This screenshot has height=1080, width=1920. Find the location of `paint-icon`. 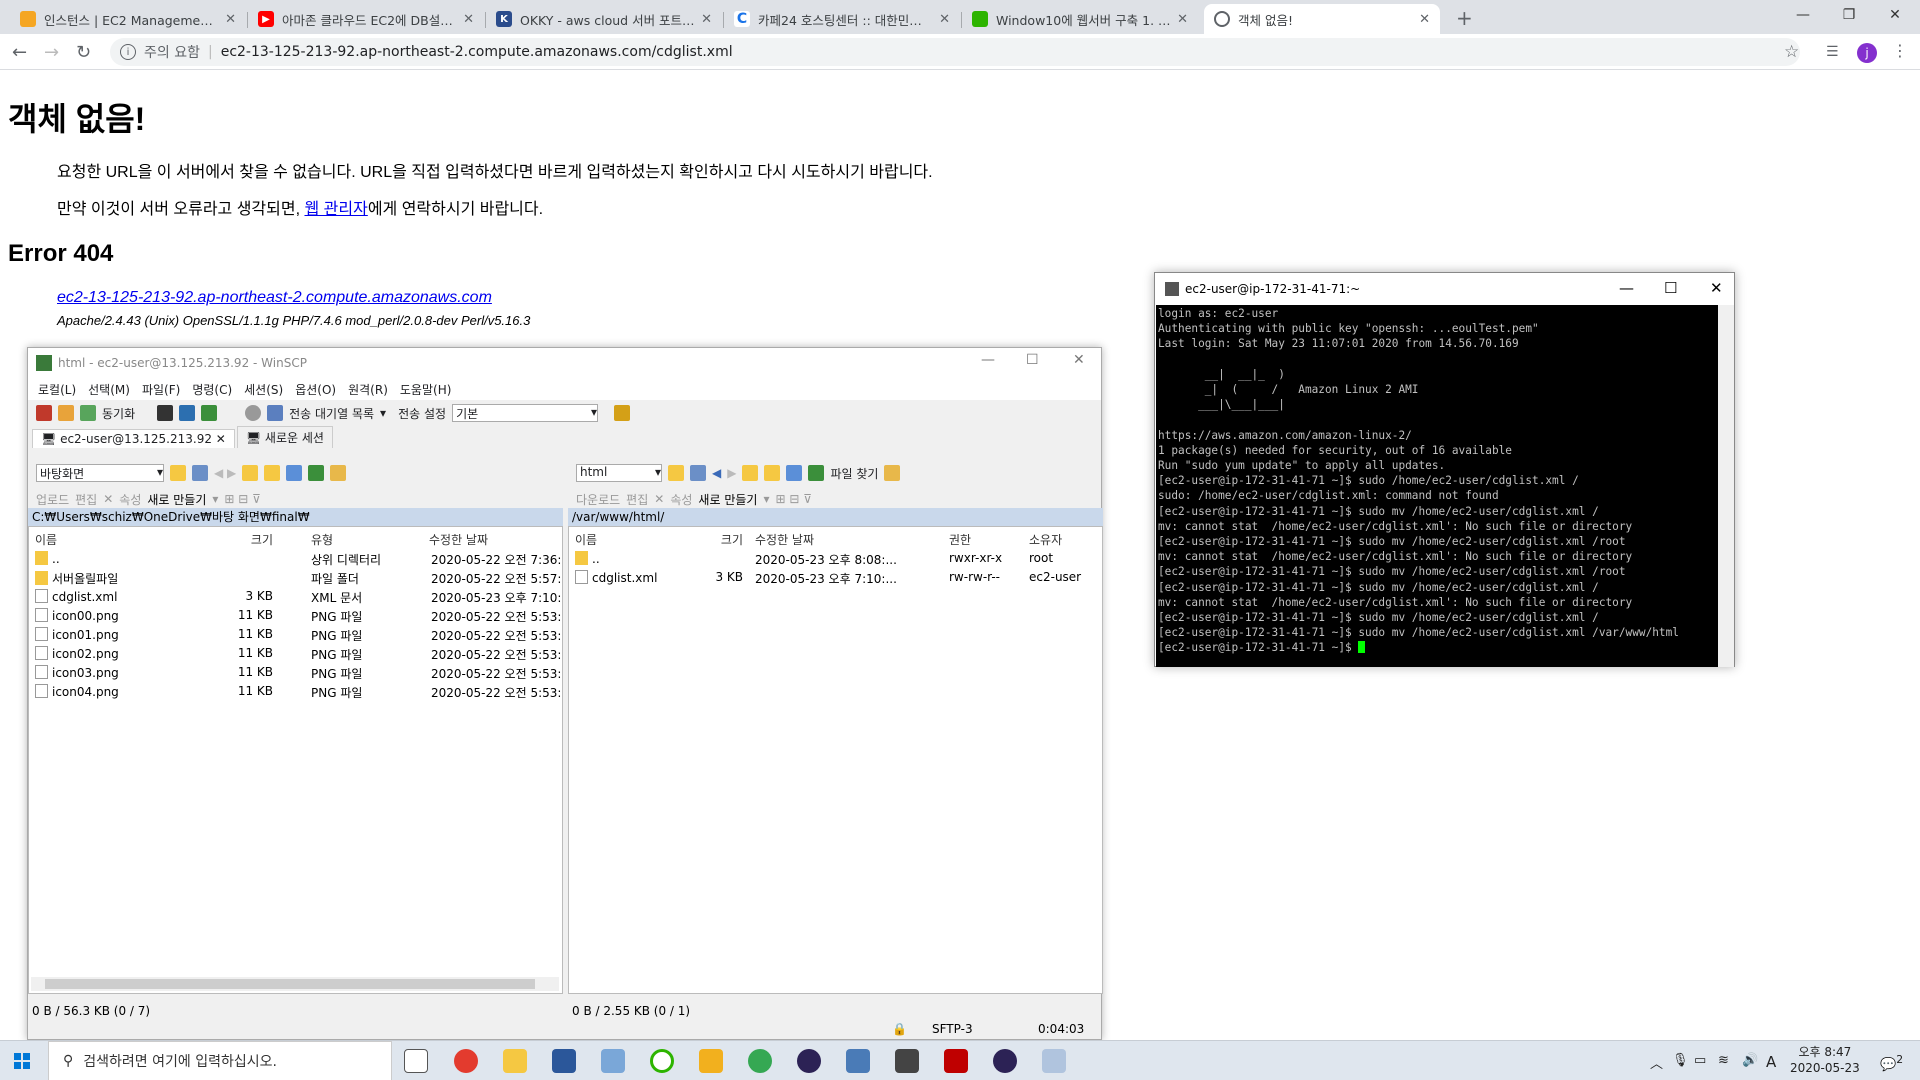

paint-icon is located at coordinates (1054, 1061).